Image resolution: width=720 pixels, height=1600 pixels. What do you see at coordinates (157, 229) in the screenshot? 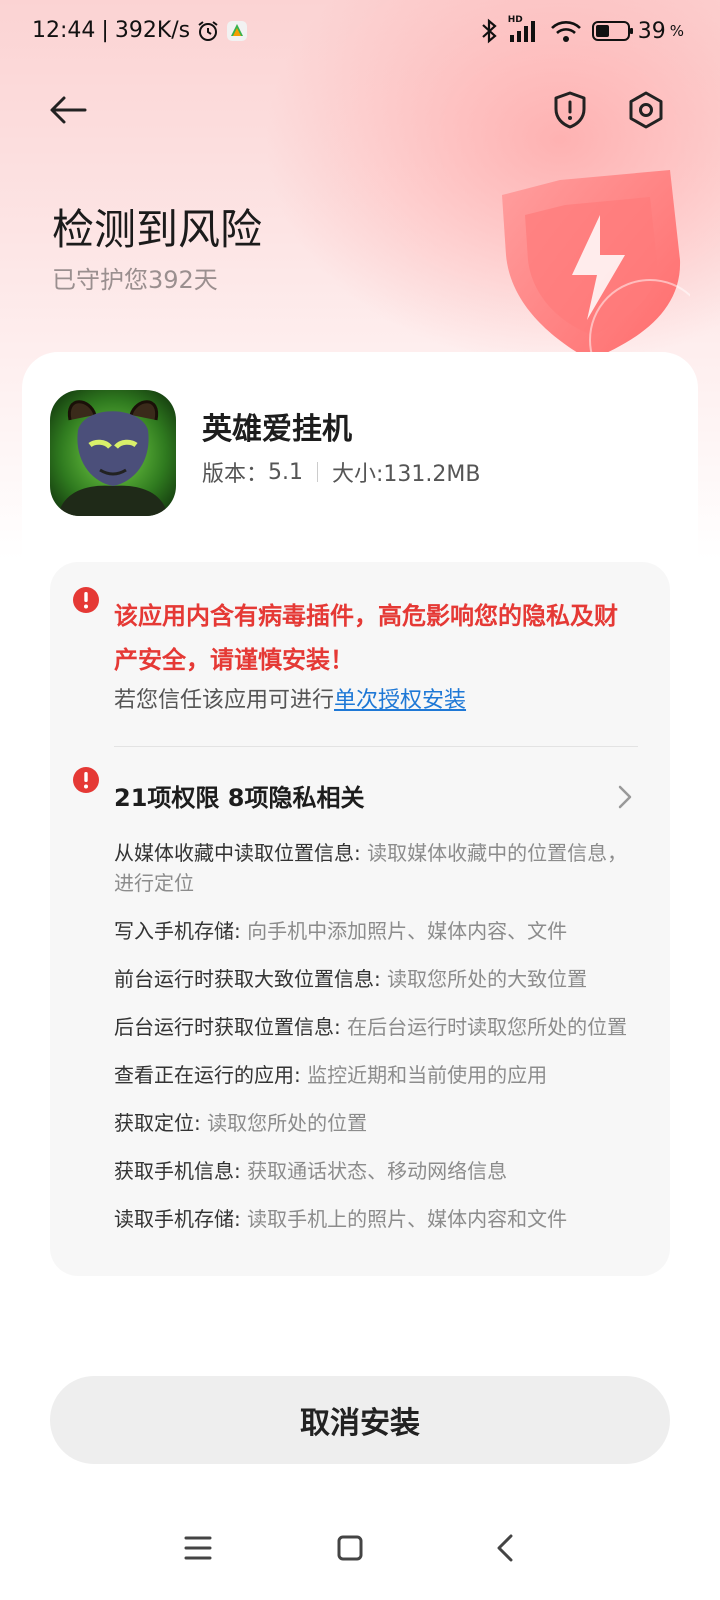
I see `page-title: 检测到风险` at bounding box center [157, 229].